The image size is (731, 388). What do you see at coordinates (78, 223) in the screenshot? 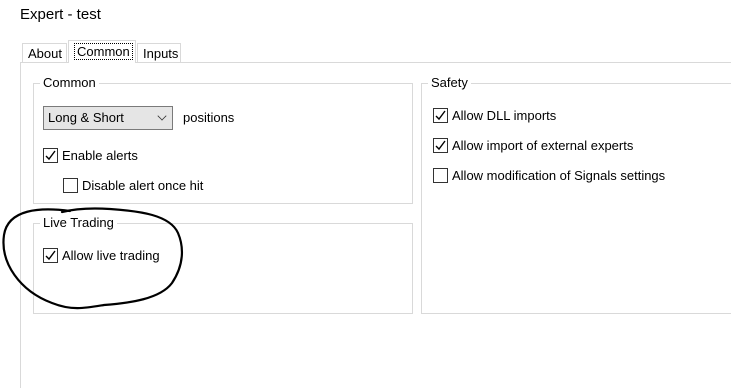
I see `live-trading-group-title: Live Trading` at bounding box center [78, 223].